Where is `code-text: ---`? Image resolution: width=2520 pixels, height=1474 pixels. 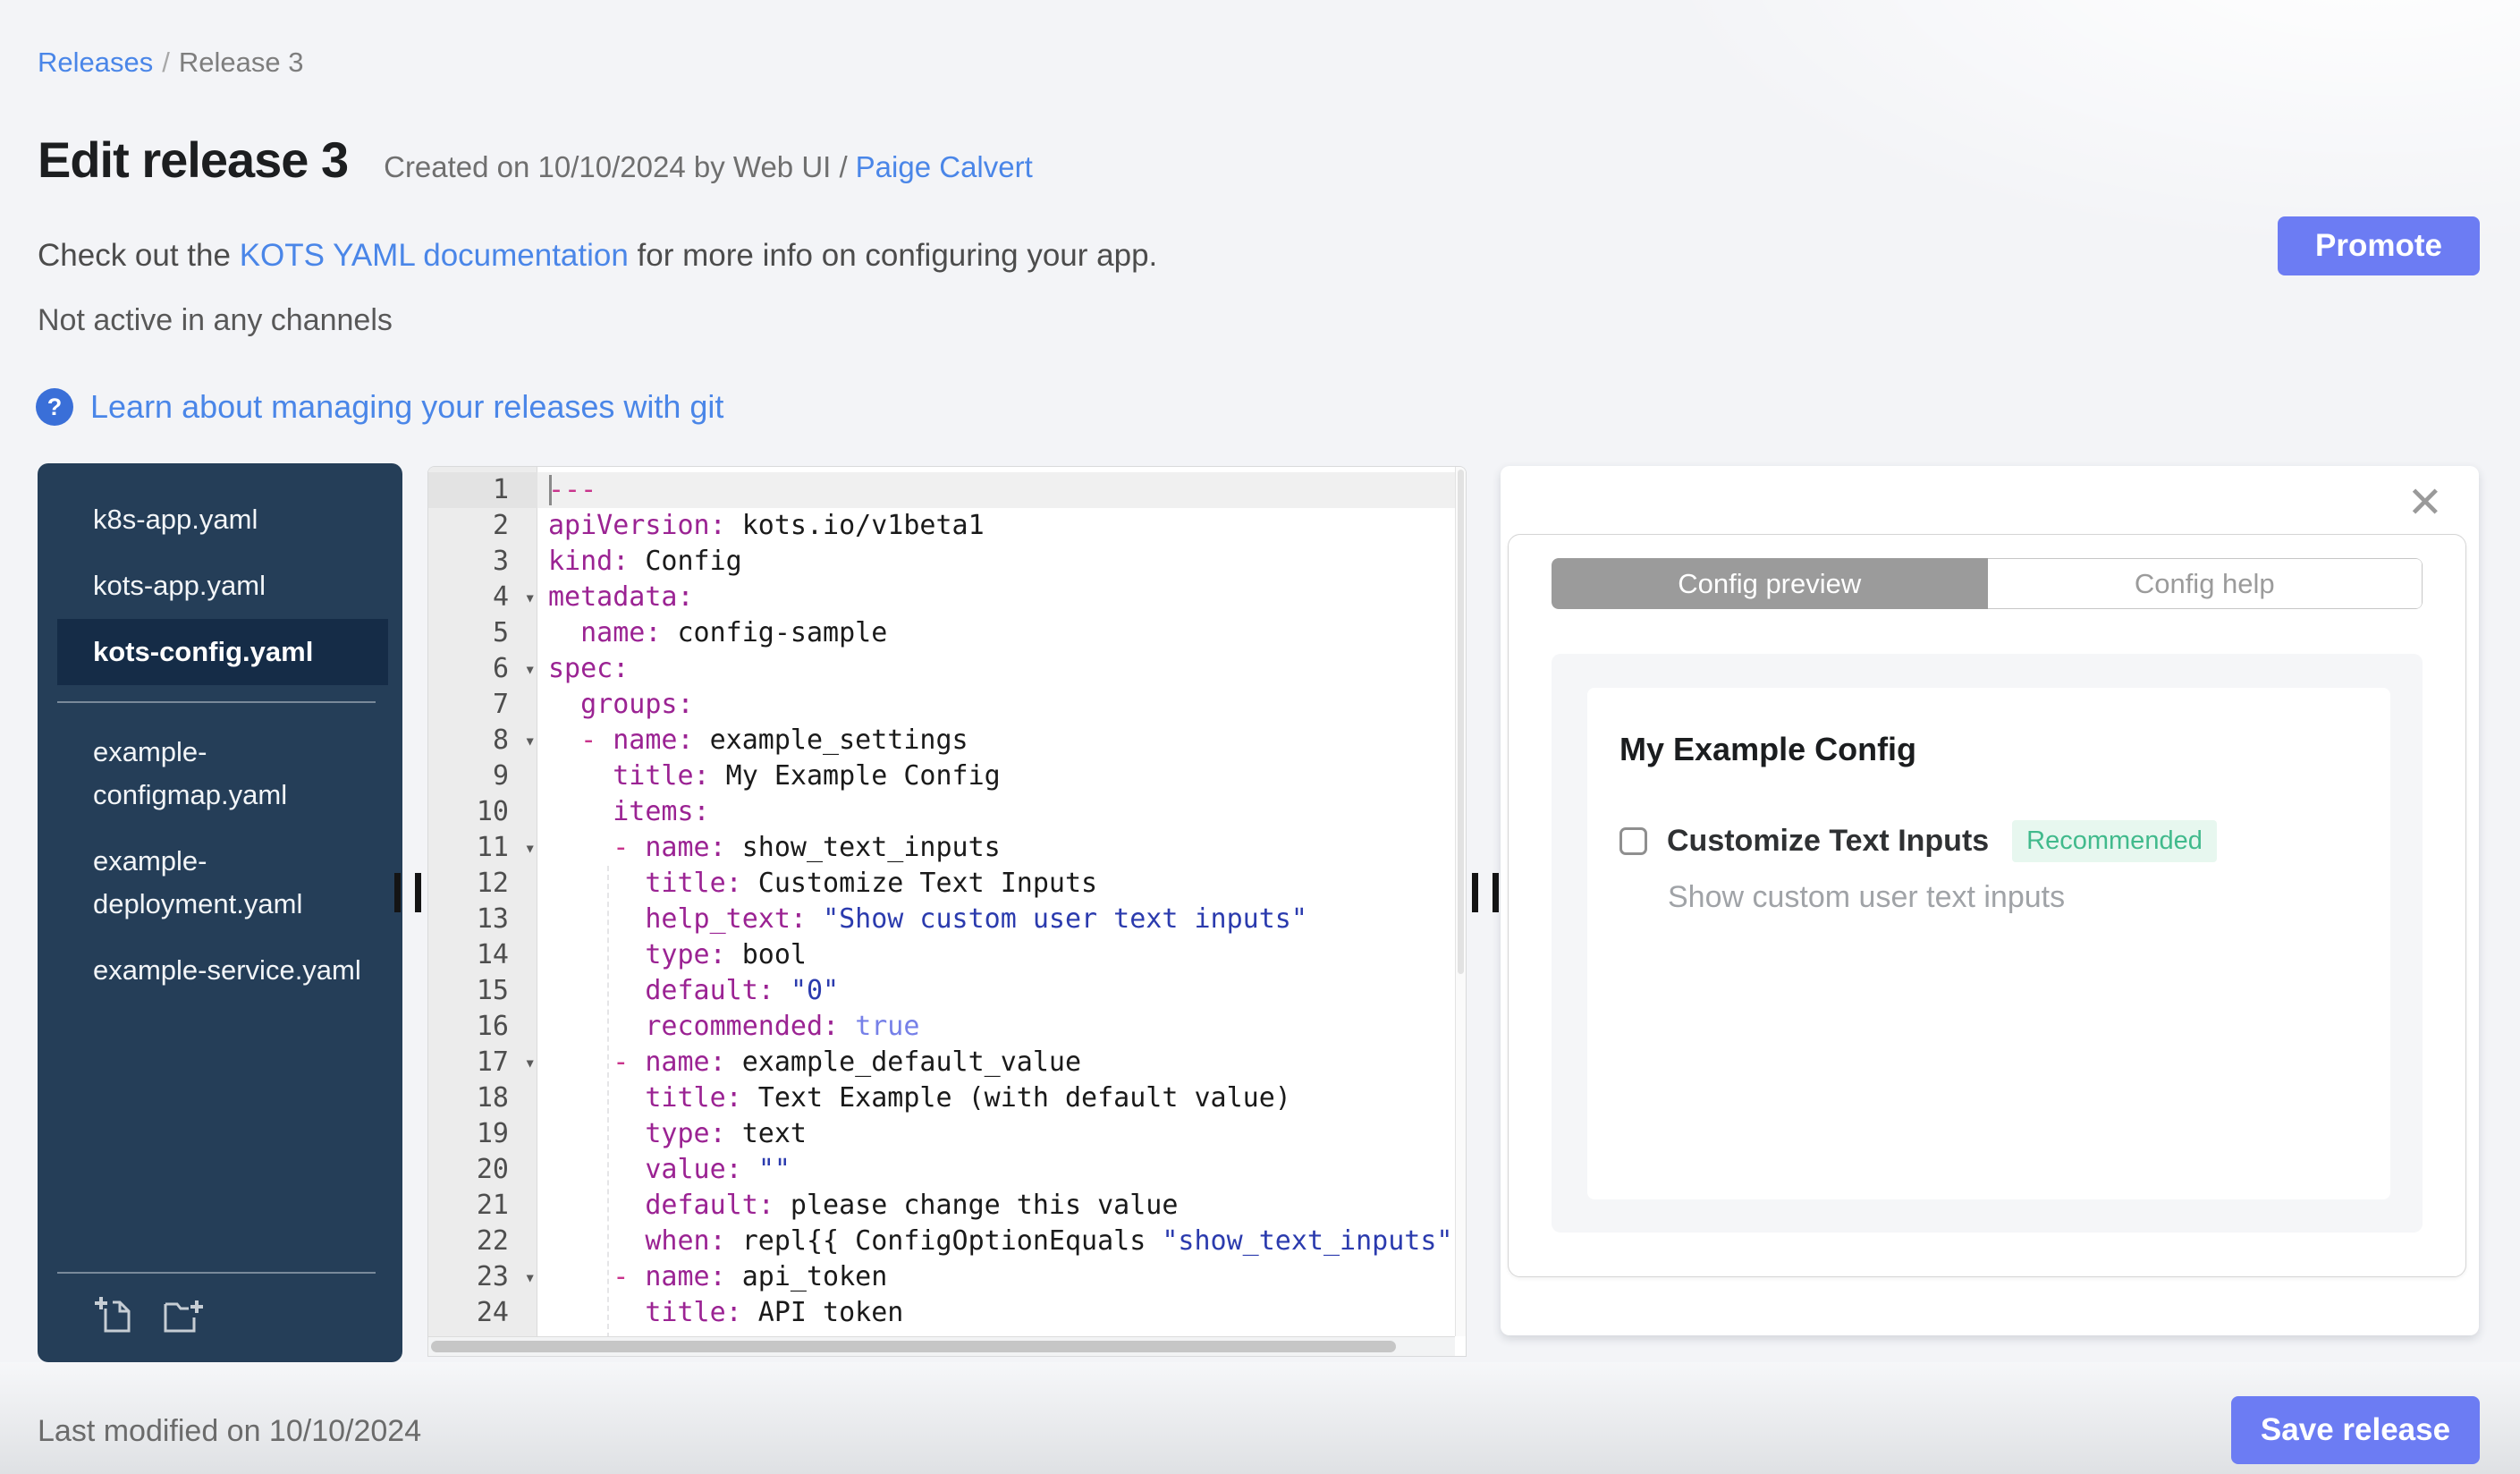 code-text: --- is located at coordinates (1002, 490).